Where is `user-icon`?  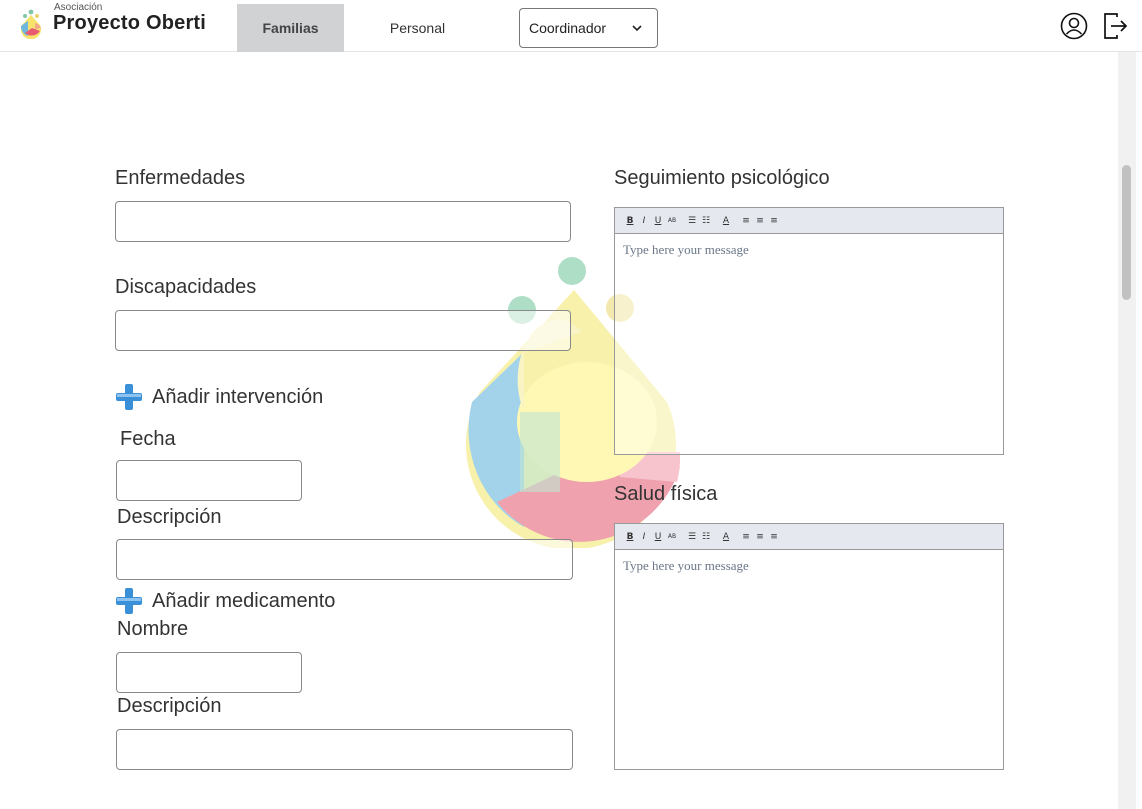 user-icon is located at coordinates (1074, 26).